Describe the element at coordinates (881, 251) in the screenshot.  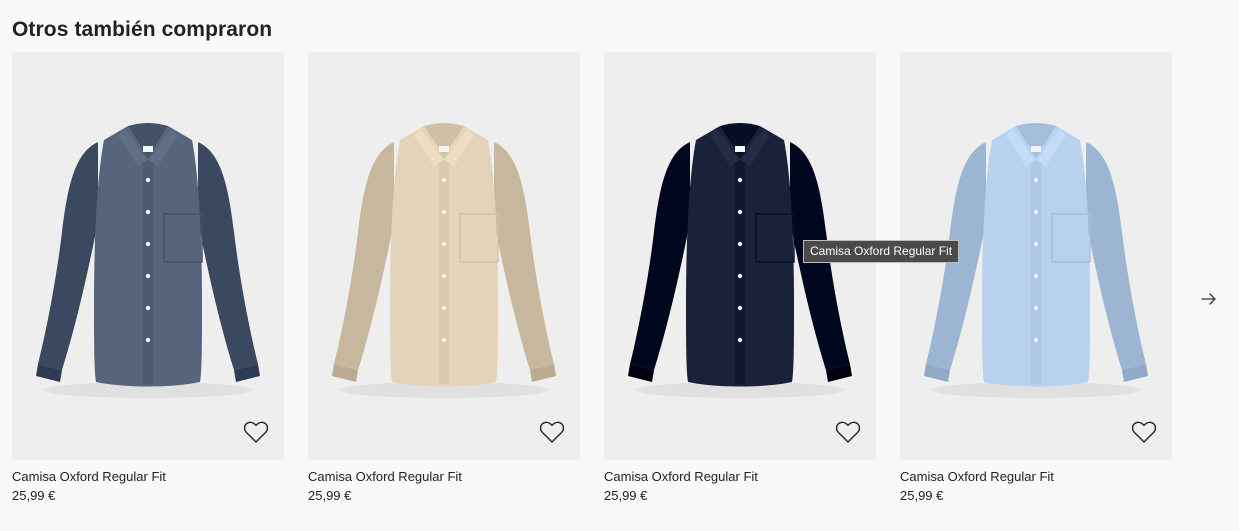
I see `tooltip: Camisa Oxford Regular Fit` at that location.